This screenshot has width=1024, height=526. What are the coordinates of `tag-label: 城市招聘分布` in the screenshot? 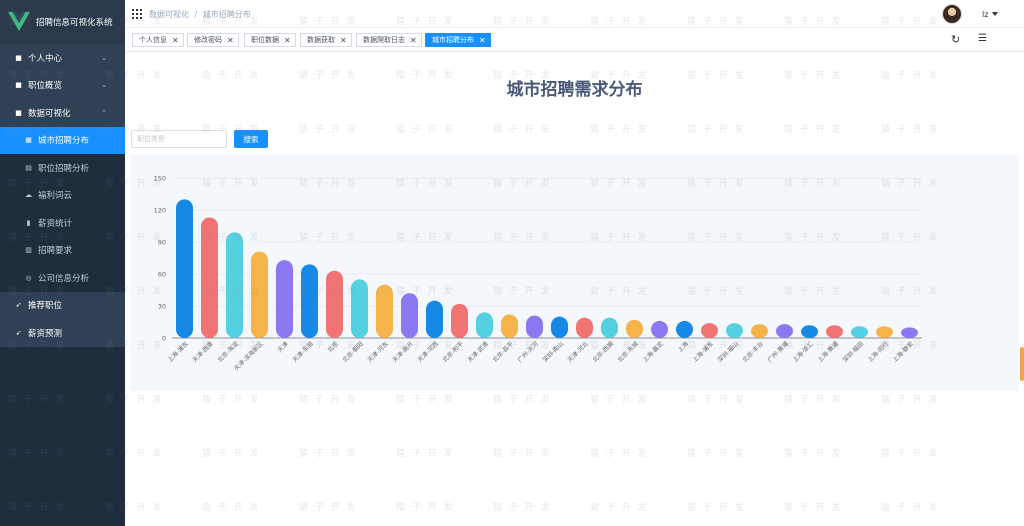 It's located at (453, 40).